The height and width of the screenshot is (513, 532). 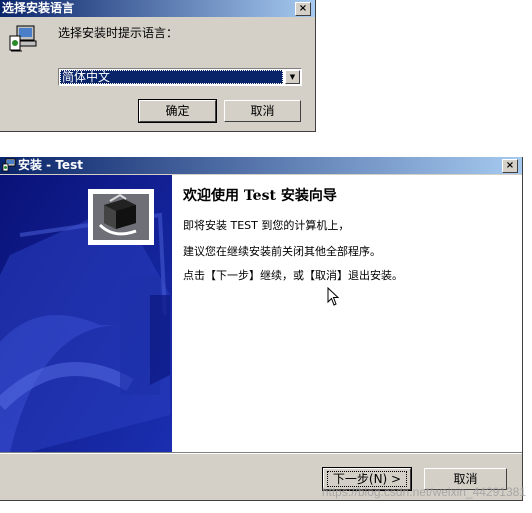 What do you see at coordinates (177, 111) in the screenshot?
I see `ok-button: 确定` at bounding box center [177, 111].